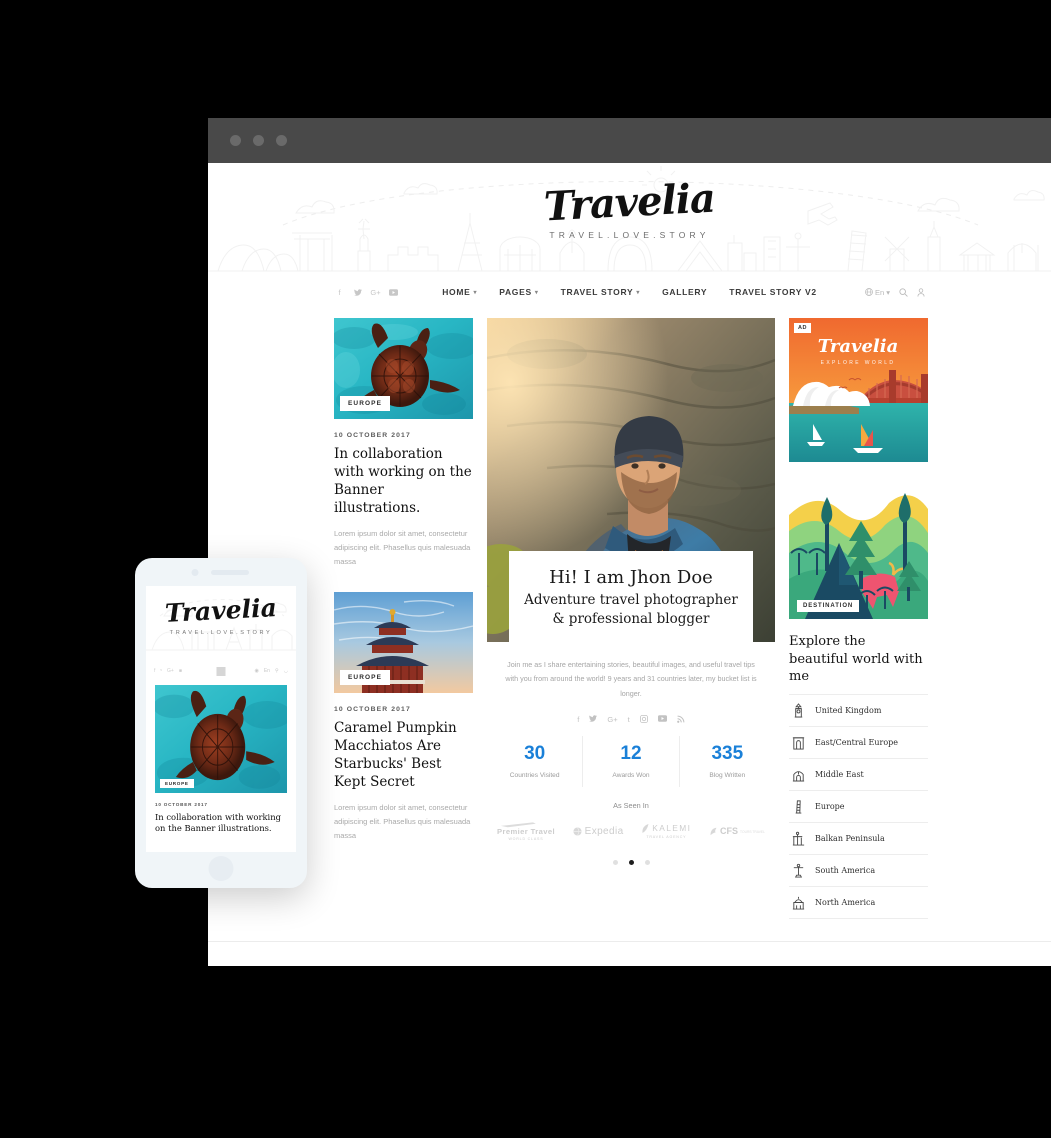  What do you see at coordinates (877, 292) in the screenshot?
I see `language-selector: En ▾` at bounding box center [877, 292].